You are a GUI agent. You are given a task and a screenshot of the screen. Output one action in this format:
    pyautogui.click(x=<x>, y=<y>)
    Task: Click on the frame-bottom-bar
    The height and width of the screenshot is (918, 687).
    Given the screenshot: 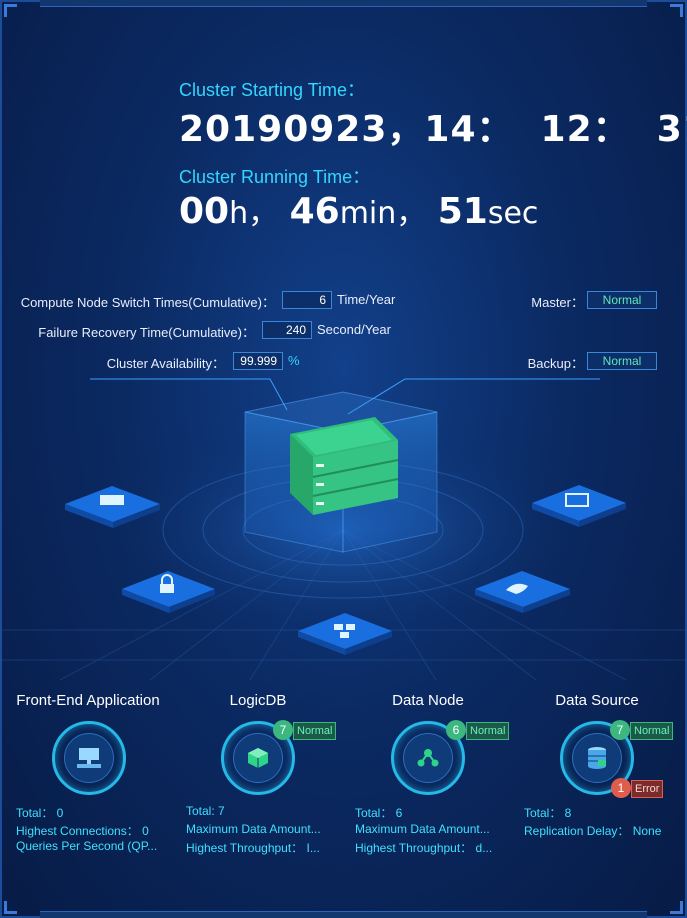 What is the action you would take?
    pyautogui.click(x=343, y=914)
    